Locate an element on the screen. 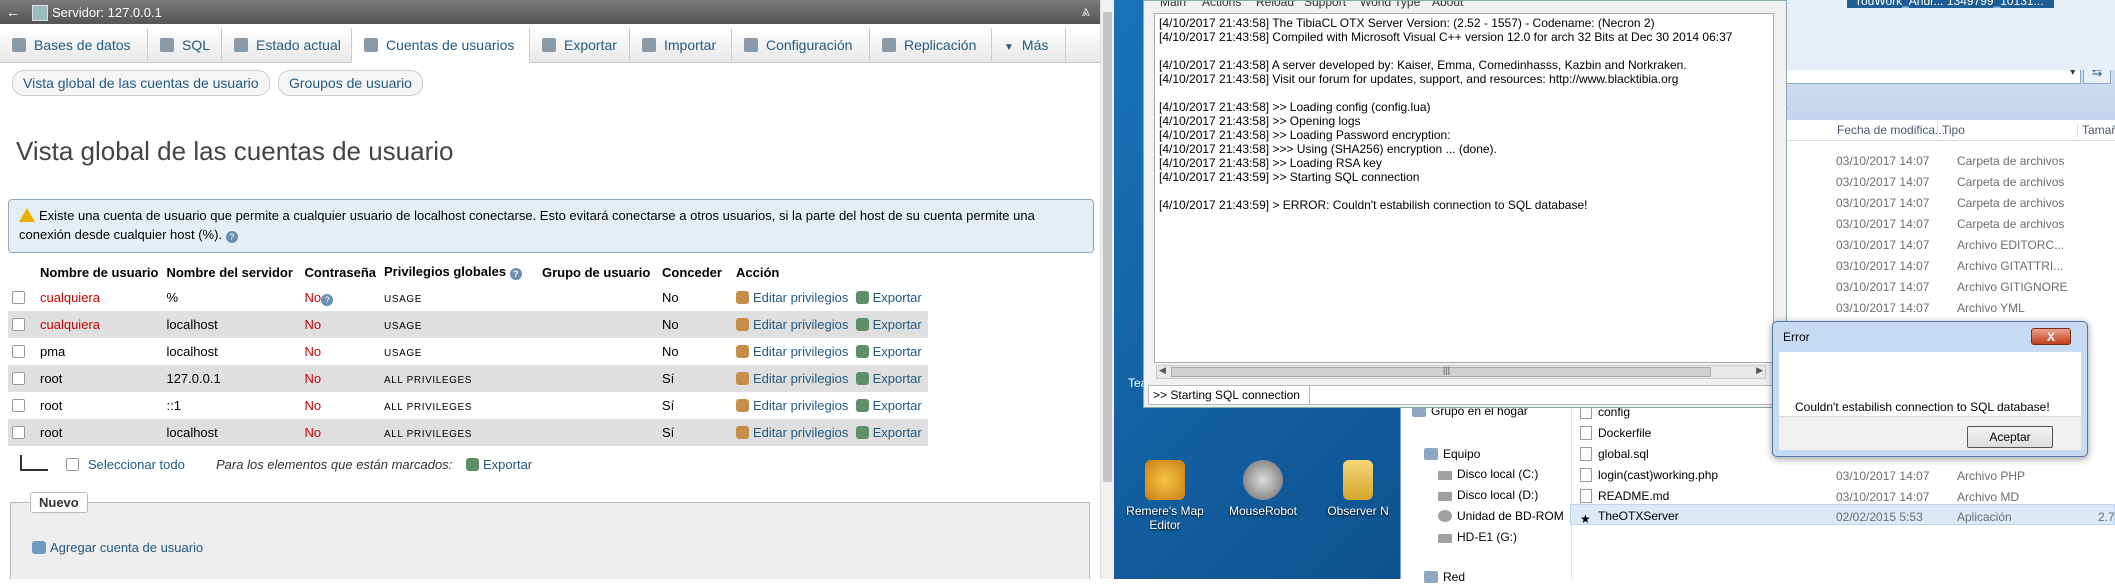 The width and height of the screenshot is (2115, 584). bulk-export-button: Exportar is located at coordinates (499, 464).